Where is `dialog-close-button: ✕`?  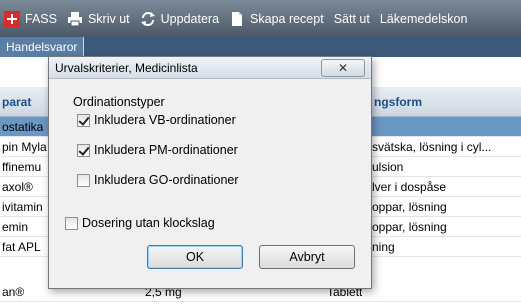 dialog-close-button: ✕ is located at coordinates (343, 68).